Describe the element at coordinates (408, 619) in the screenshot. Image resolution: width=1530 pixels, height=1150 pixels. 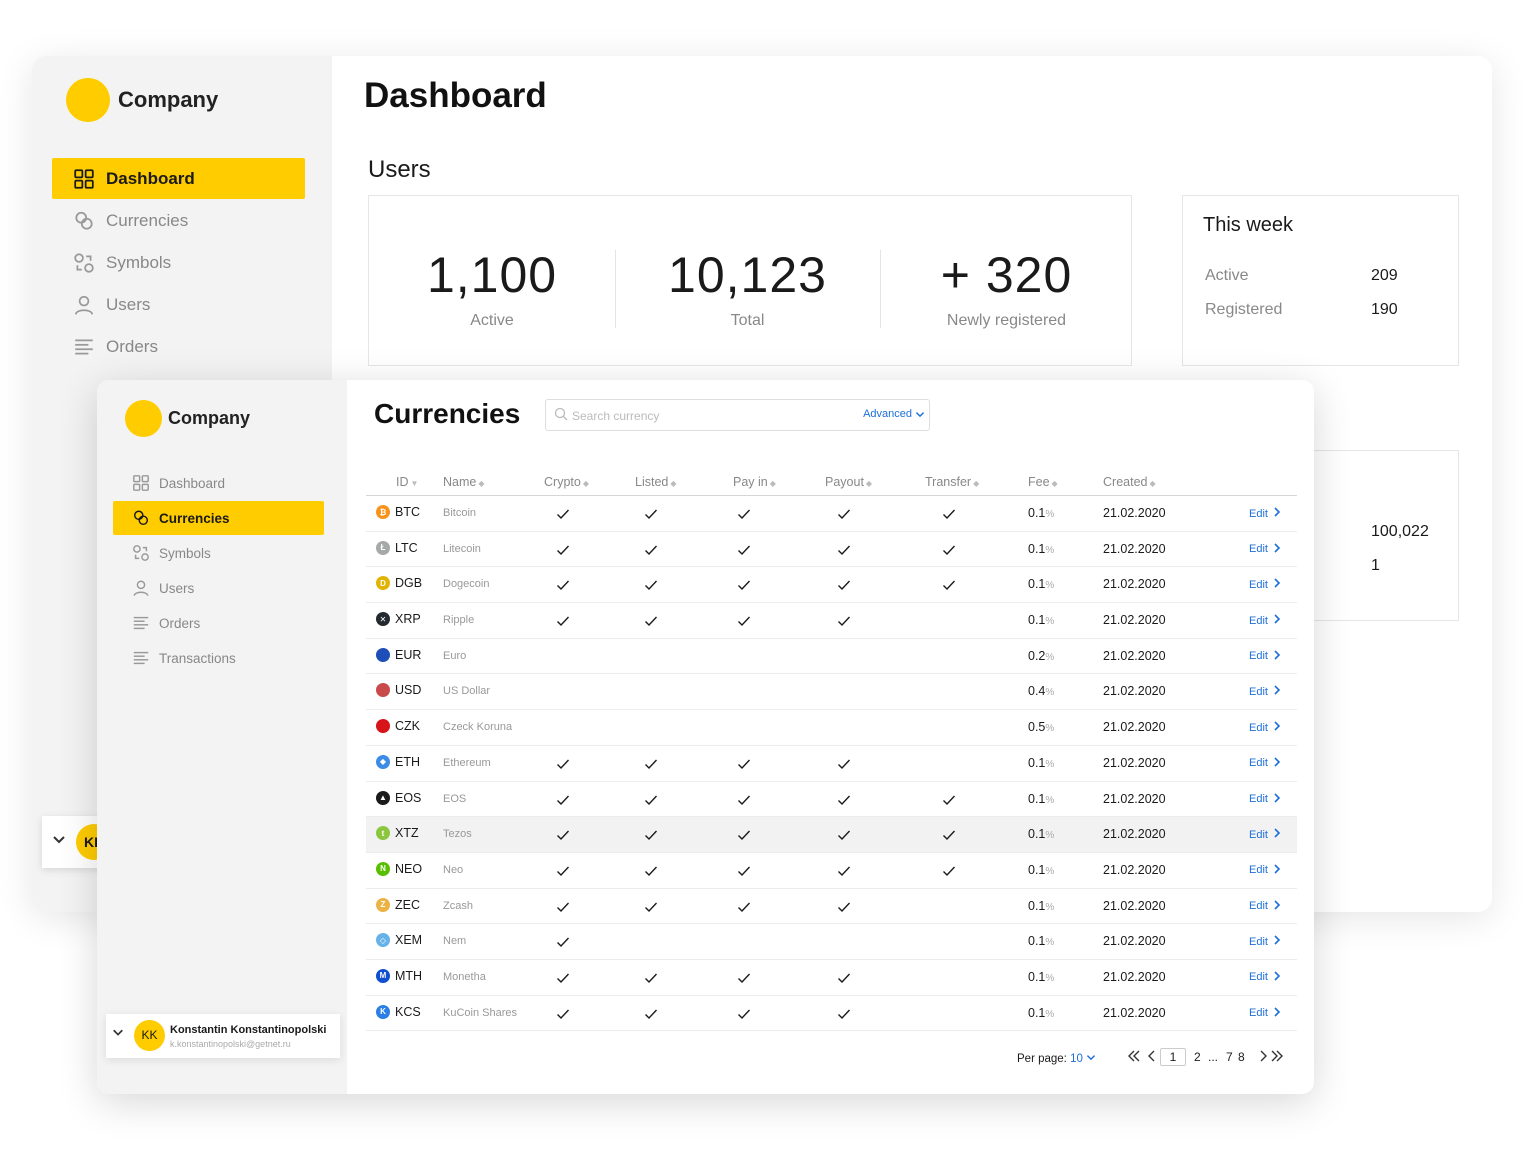
I see `currency-code: XRP` at that location.